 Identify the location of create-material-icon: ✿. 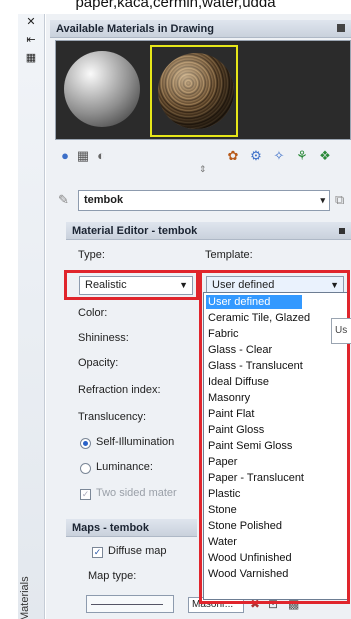
(233, 156).